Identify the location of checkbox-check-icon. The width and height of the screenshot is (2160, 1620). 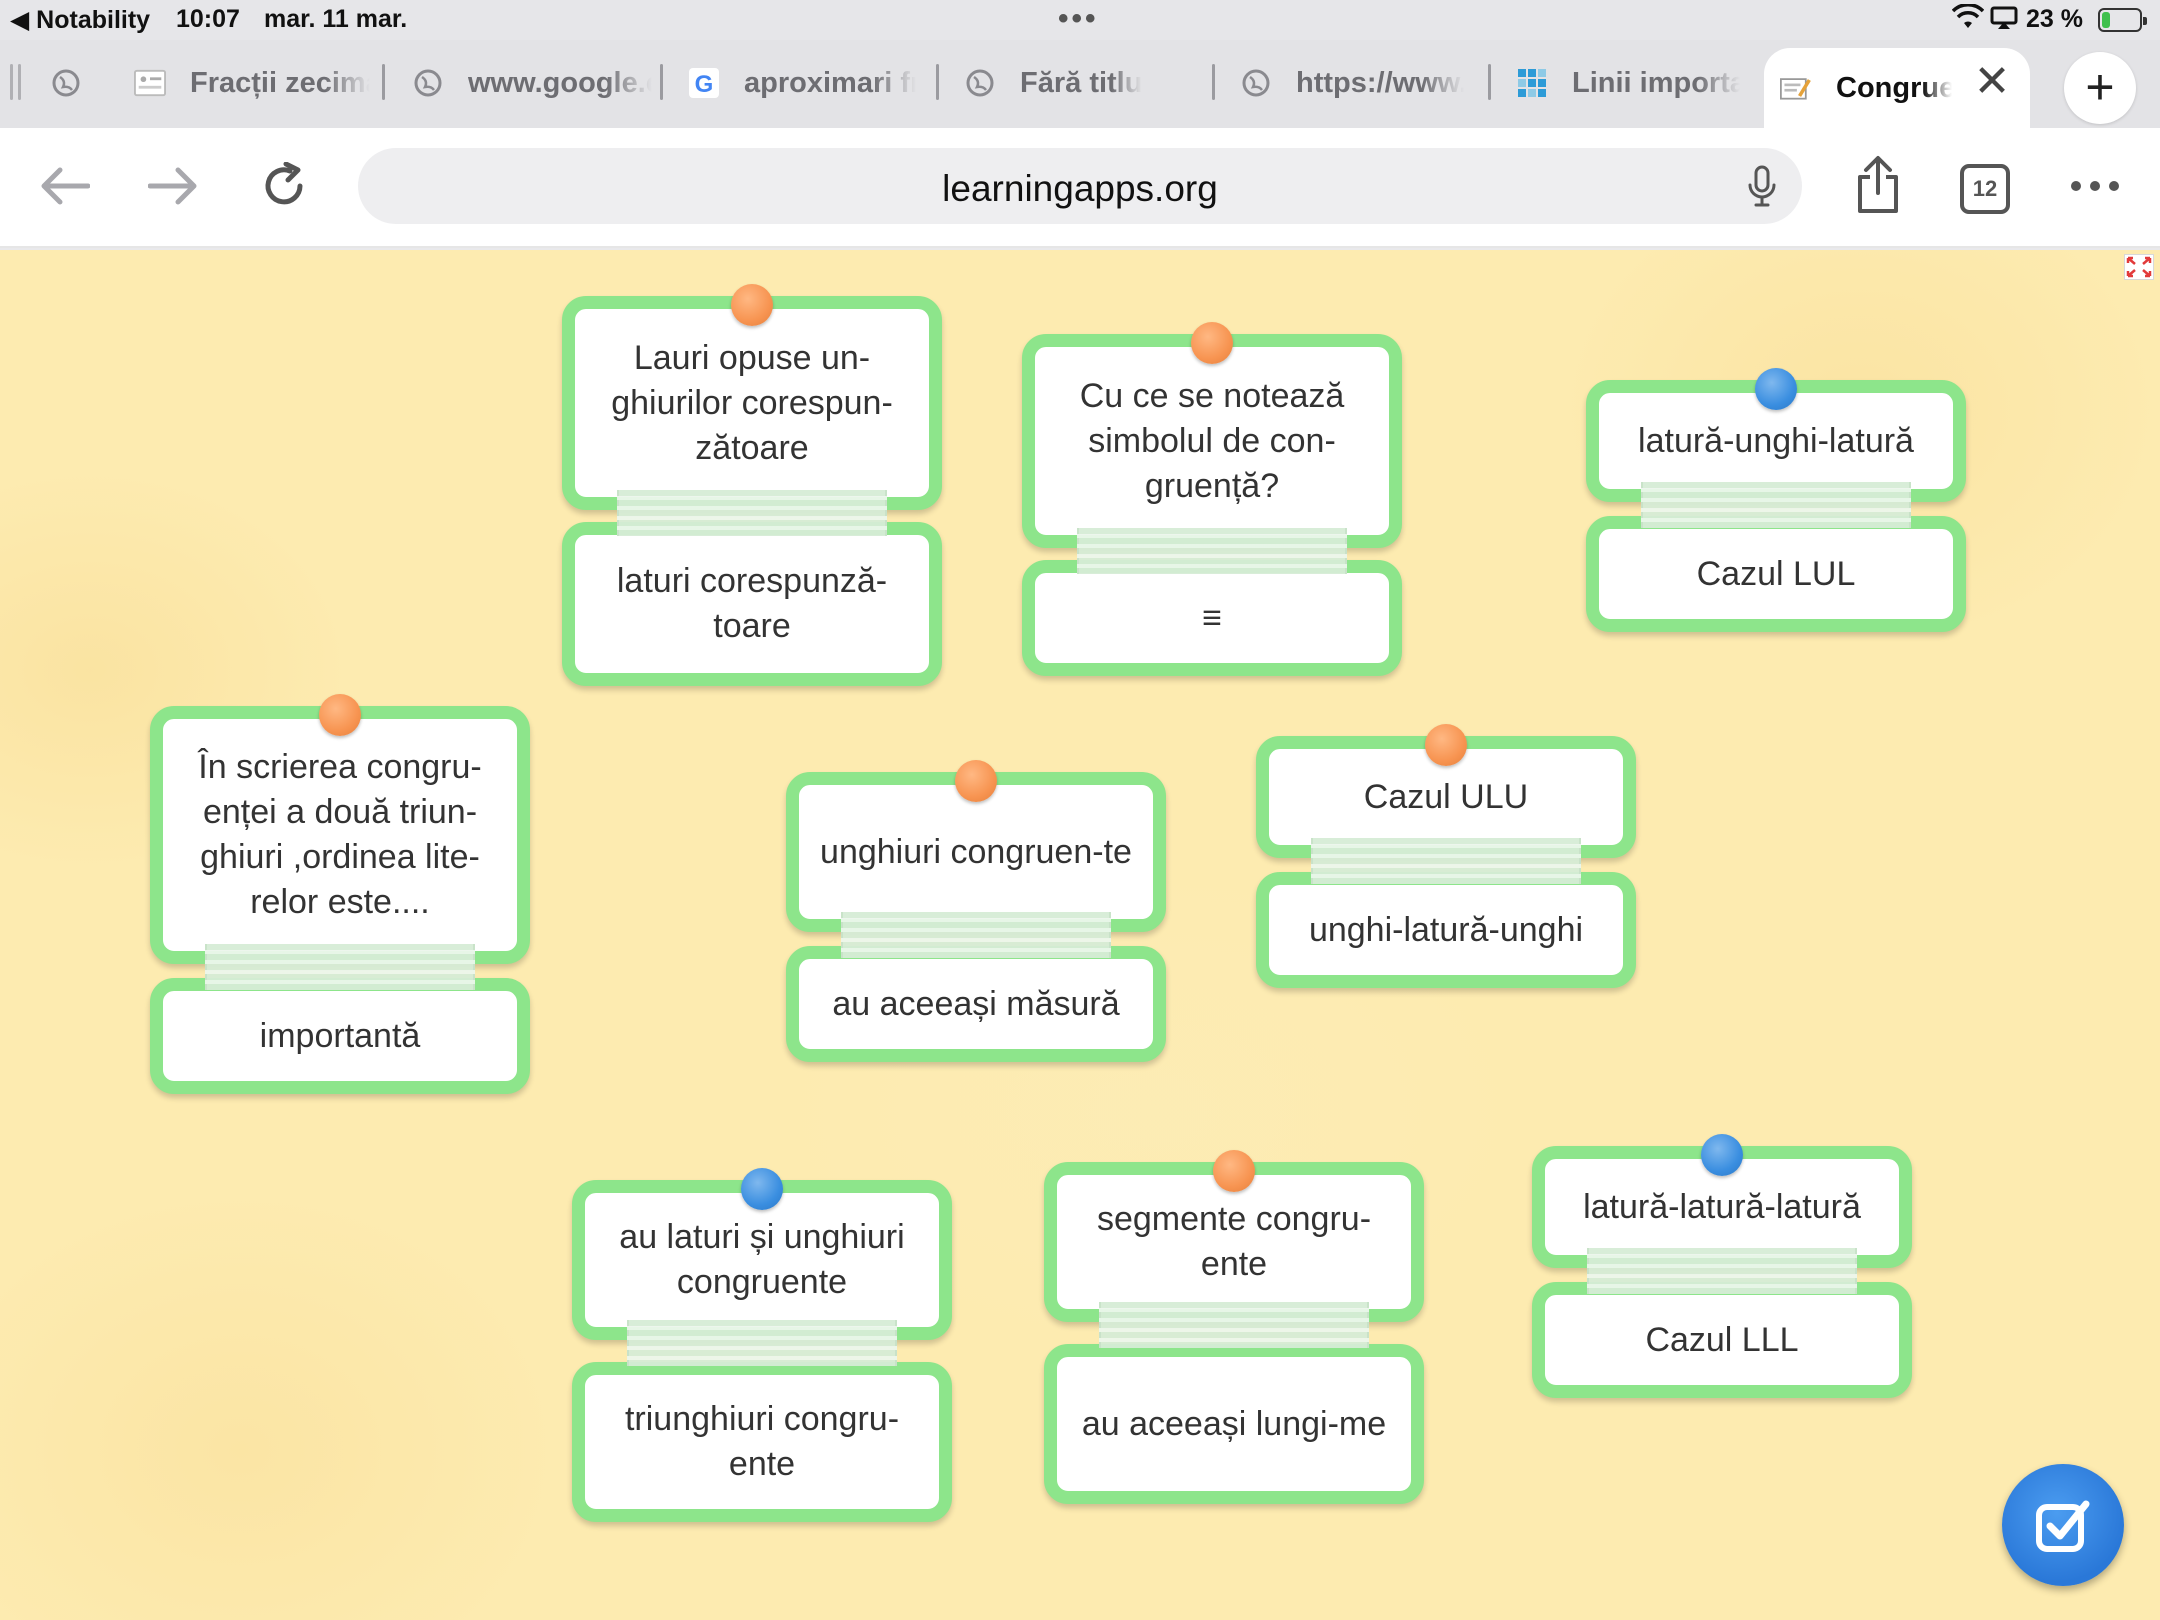
(2063, 1526).